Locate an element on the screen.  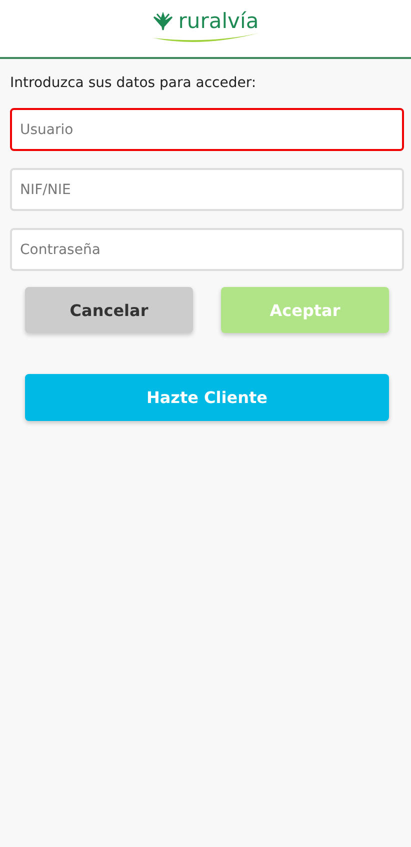
input-field: Usuario is located at coordinates (207, 129).